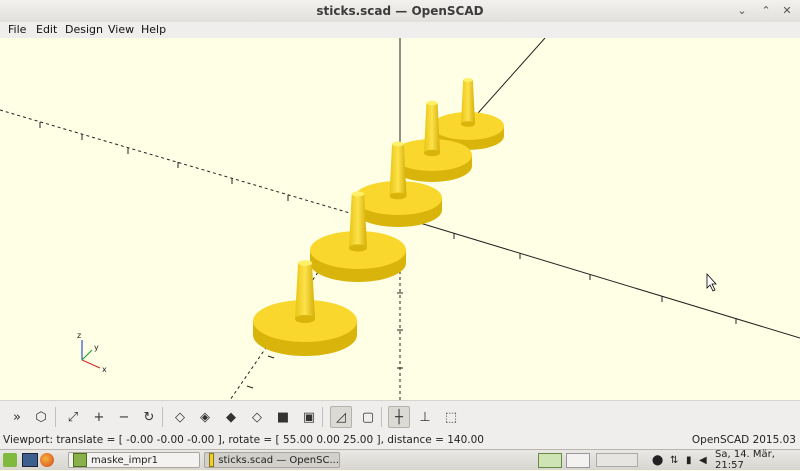 The width and height of the screenshot is (800, 471). I want to click on mint-menu-icon, so click(10, 460).